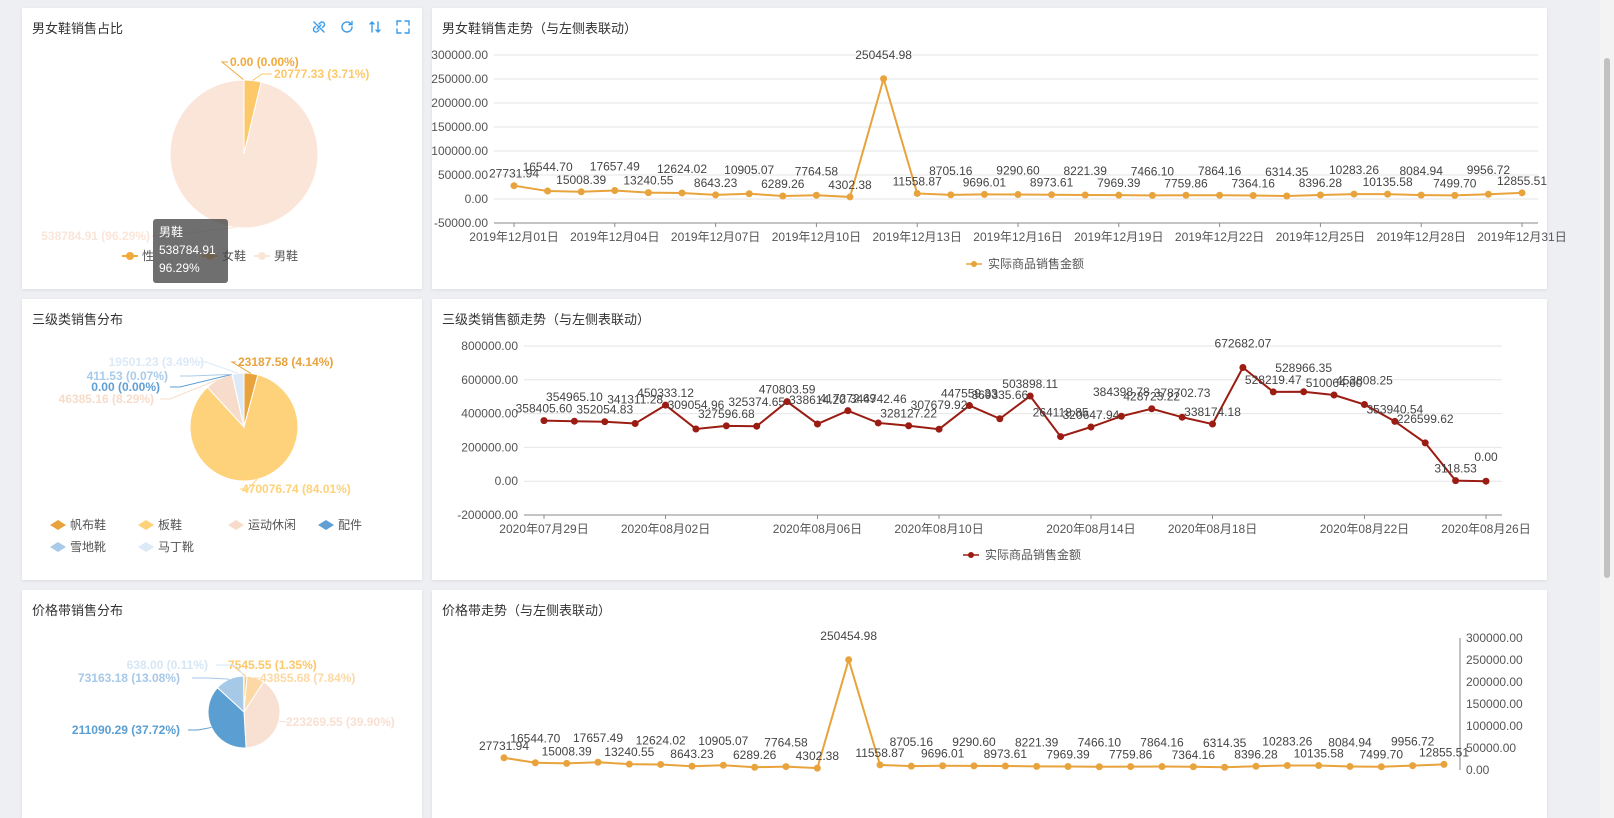 The width and height of the screenshot is (1614, 818). Describe the element at coordinates (1033, 554) in the screenshot. I see `legend-label: 实际商品销售金额` at that location.